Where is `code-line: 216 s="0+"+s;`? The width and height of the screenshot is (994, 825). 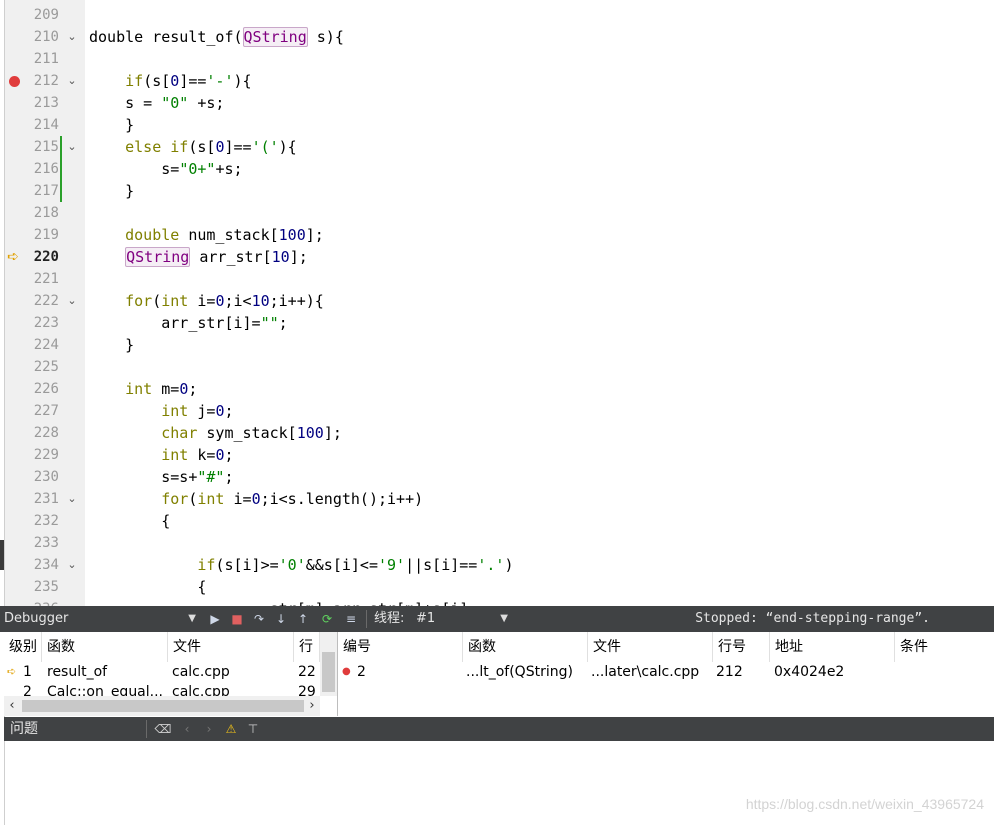 code-line: 216 s="0+"+s; is located at coordinates (499, 169).